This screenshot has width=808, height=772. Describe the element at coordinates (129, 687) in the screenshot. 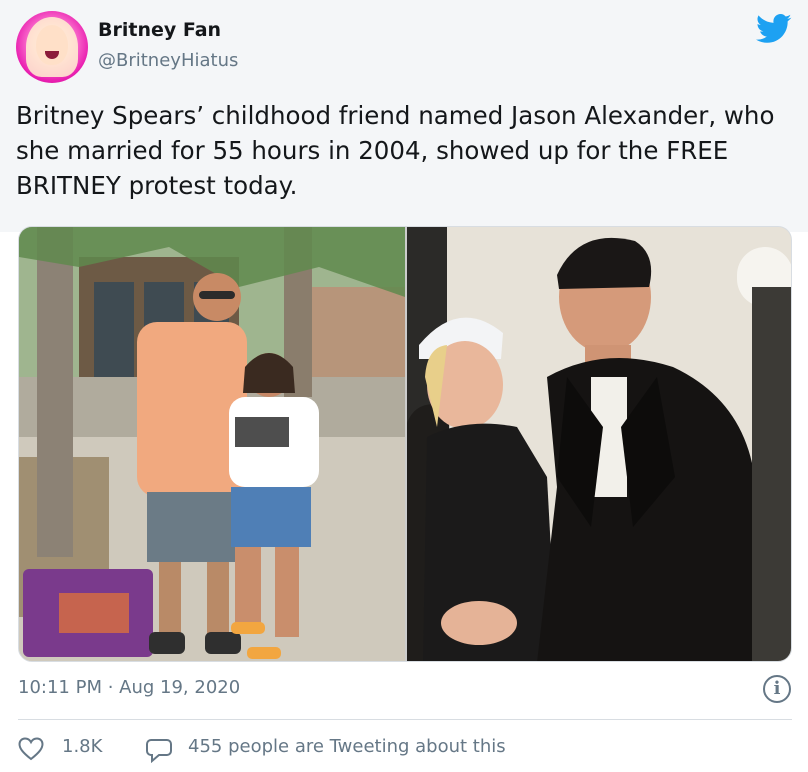

I see `tweet-timestamp: 10:11 PM · Aug 19, 2020` at that location.